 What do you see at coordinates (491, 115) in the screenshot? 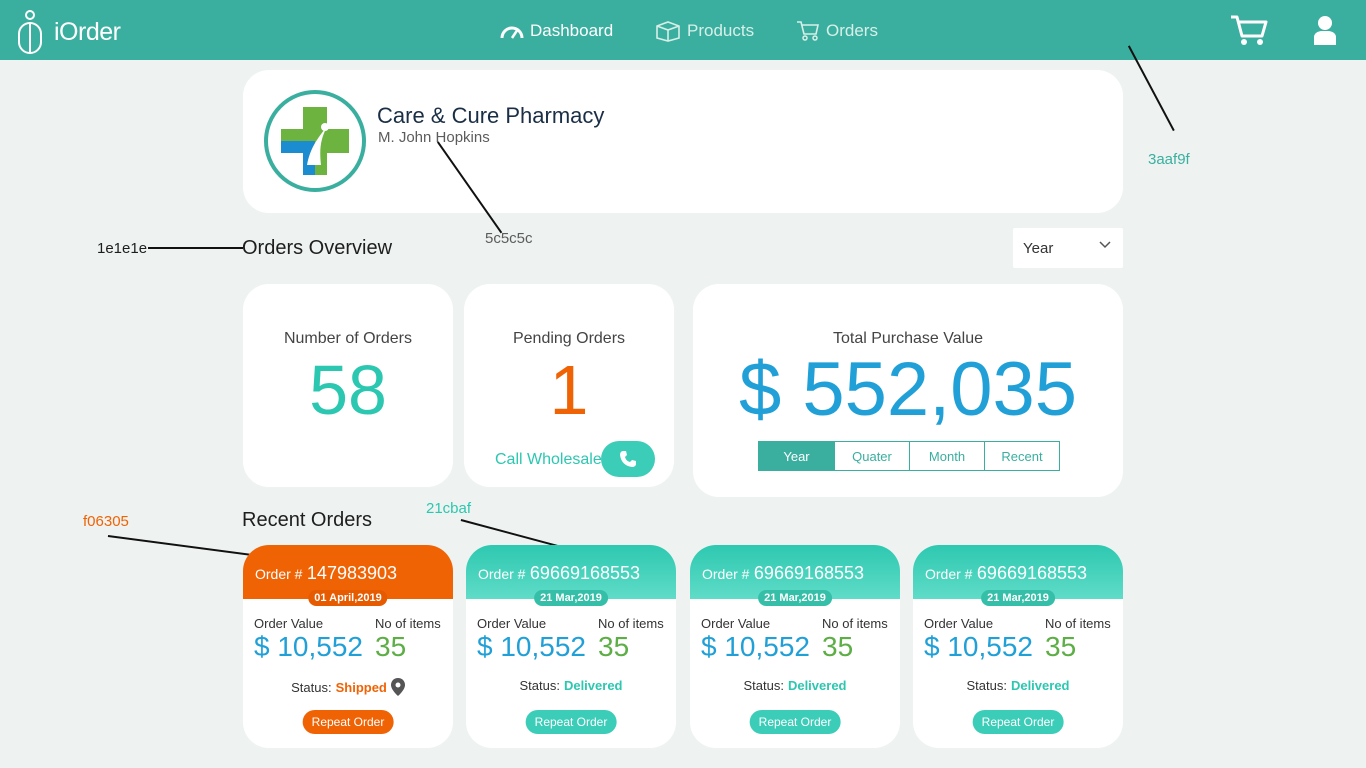
I see `pharmacy-name: Care & Cure Pharmacy` at bounding box center [491, 115].